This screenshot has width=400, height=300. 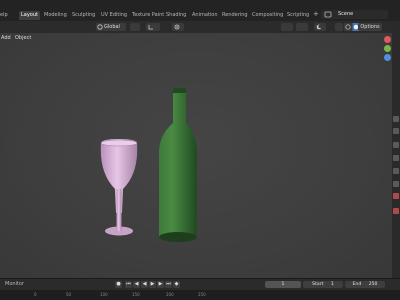 I want to click on end-label: End, so click(x=357, y=284).